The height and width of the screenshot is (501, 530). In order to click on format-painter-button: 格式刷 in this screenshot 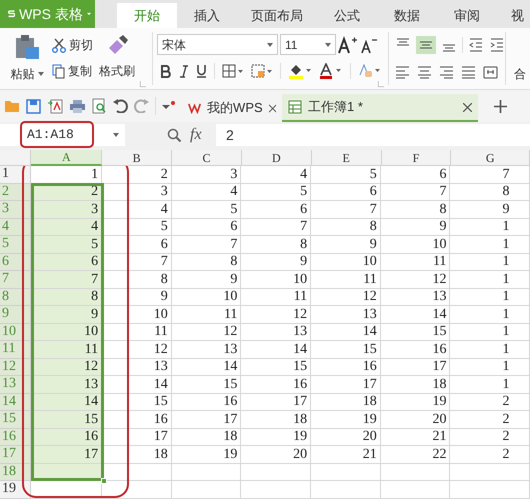, I will do `click(117, 61)`.